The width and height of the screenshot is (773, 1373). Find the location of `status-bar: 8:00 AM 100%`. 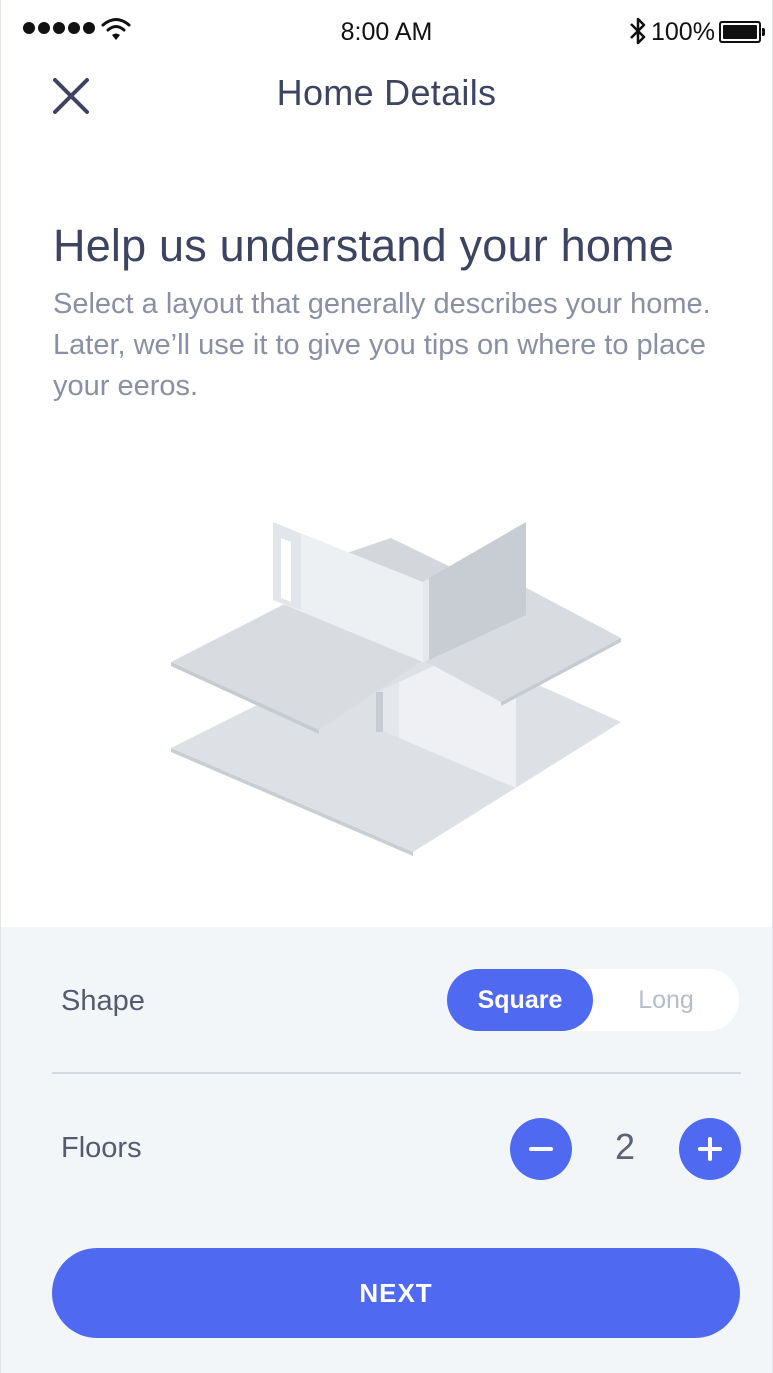

status-bar: 8:00 AM 100% is located at coordinates (386, 32).